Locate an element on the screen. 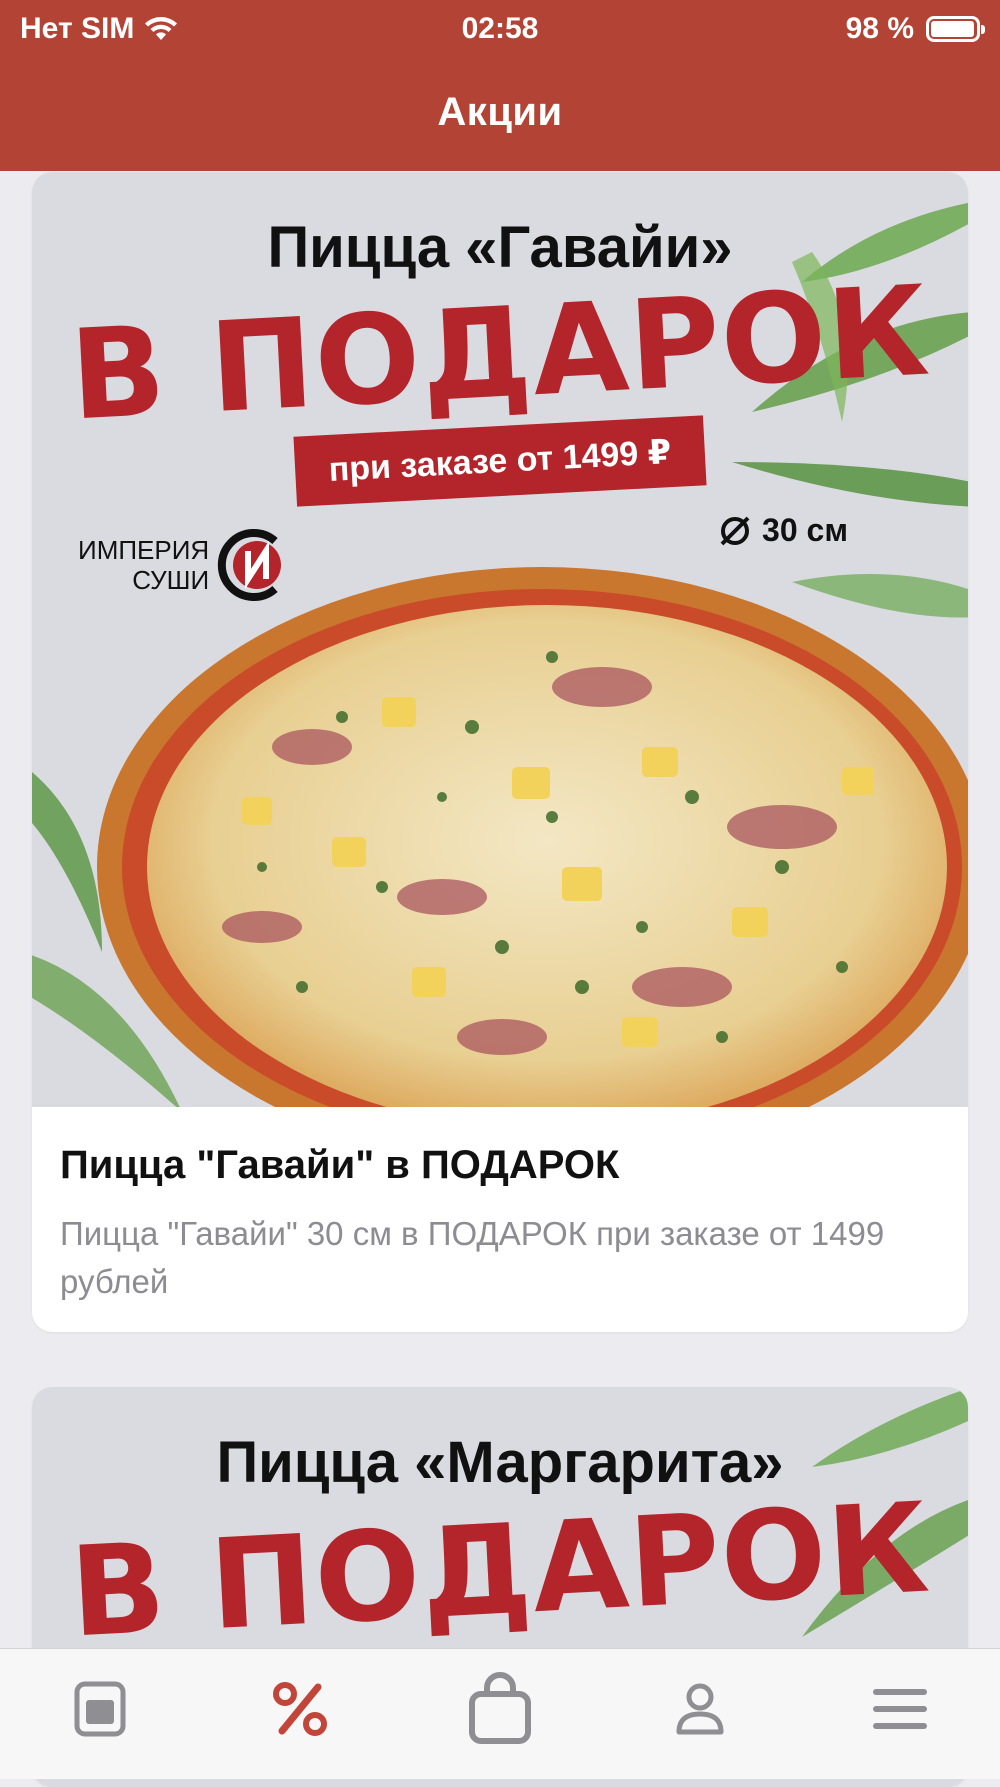 The width and height of the screenshot is (1000, 1787). hamburger-menu-icon is located at coordinates (900, 1709).